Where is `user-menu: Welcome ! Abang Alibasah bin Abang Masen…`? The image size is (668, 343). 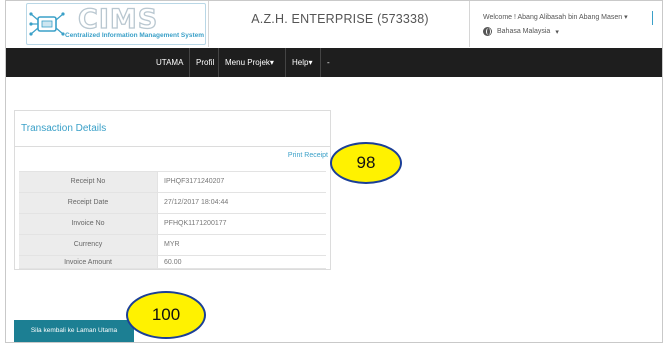
user-menu: Welcome ! Abang Alibasah bin Abang Masen… is located at coordinates (555, 17).